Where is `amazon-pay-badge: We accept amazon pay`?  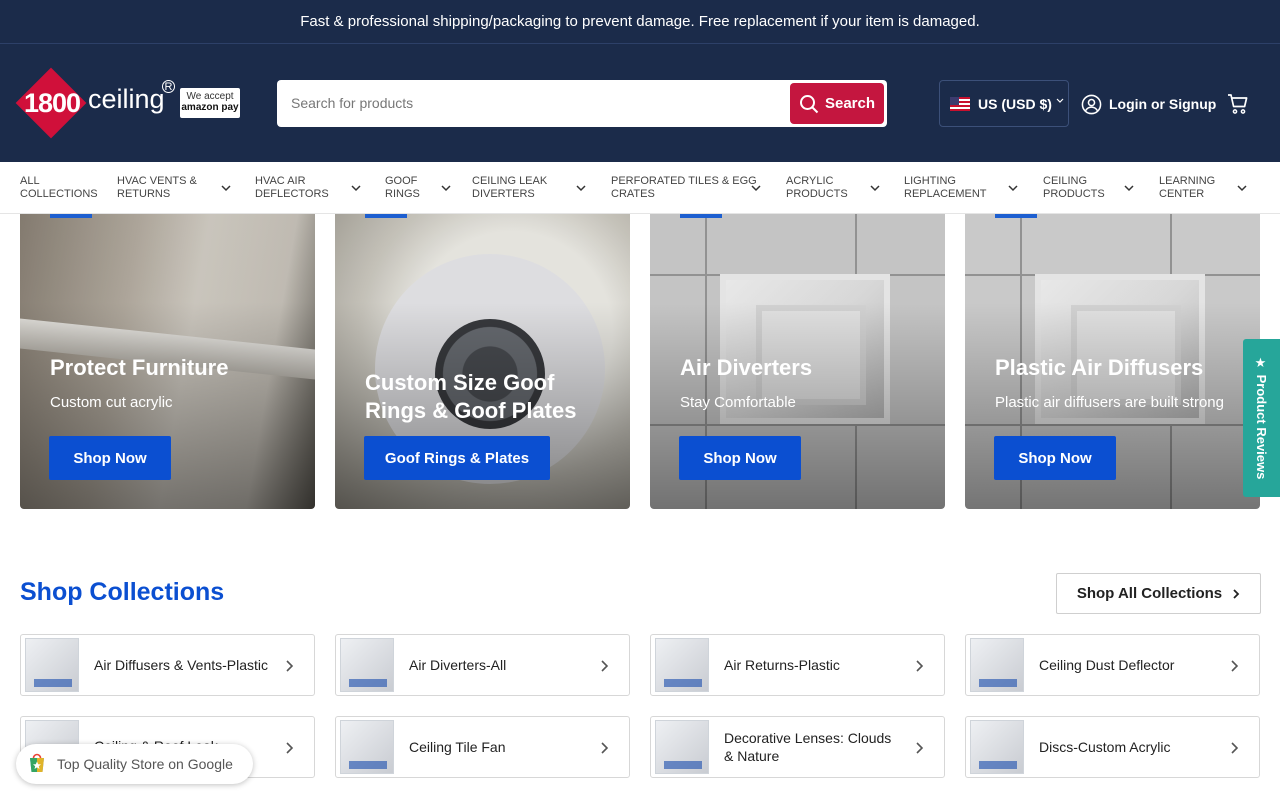 amazon-pay-badge: We accept amazon pay is located at coordinates (210, 103).